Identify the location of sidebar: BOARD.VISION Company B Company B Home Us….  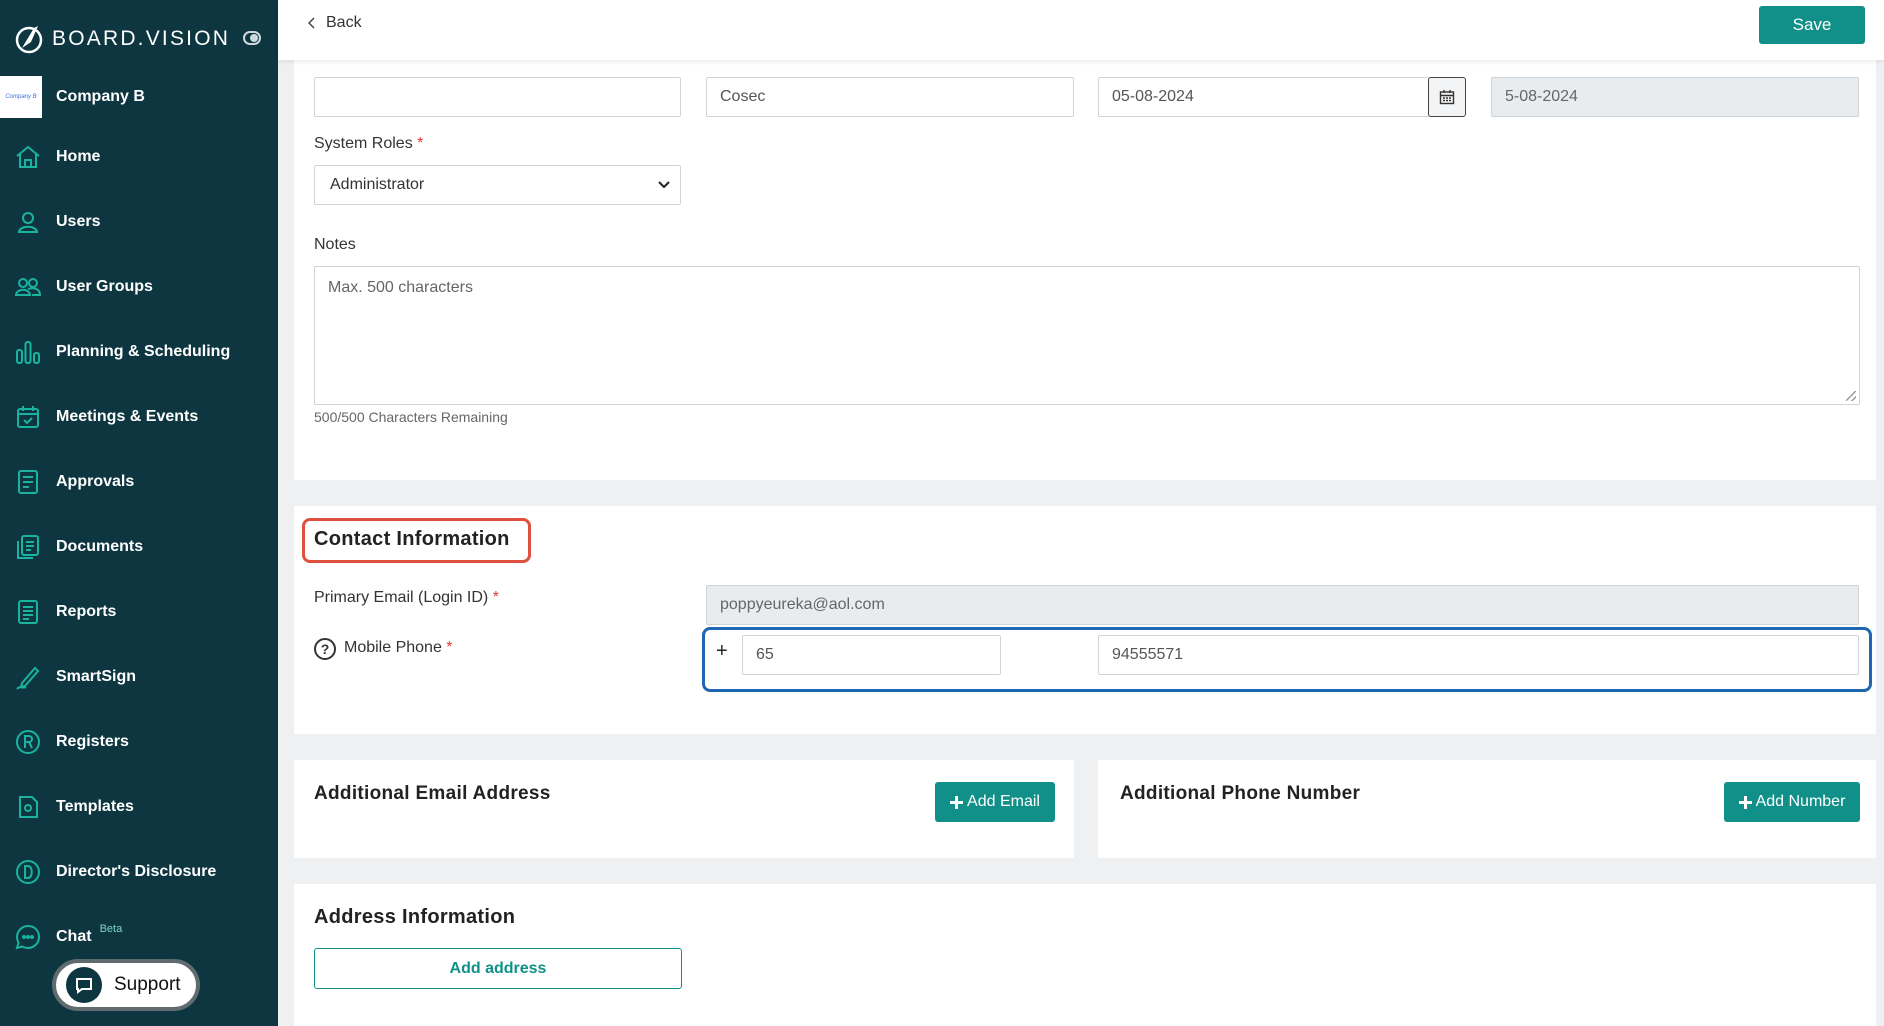
(139, 513).